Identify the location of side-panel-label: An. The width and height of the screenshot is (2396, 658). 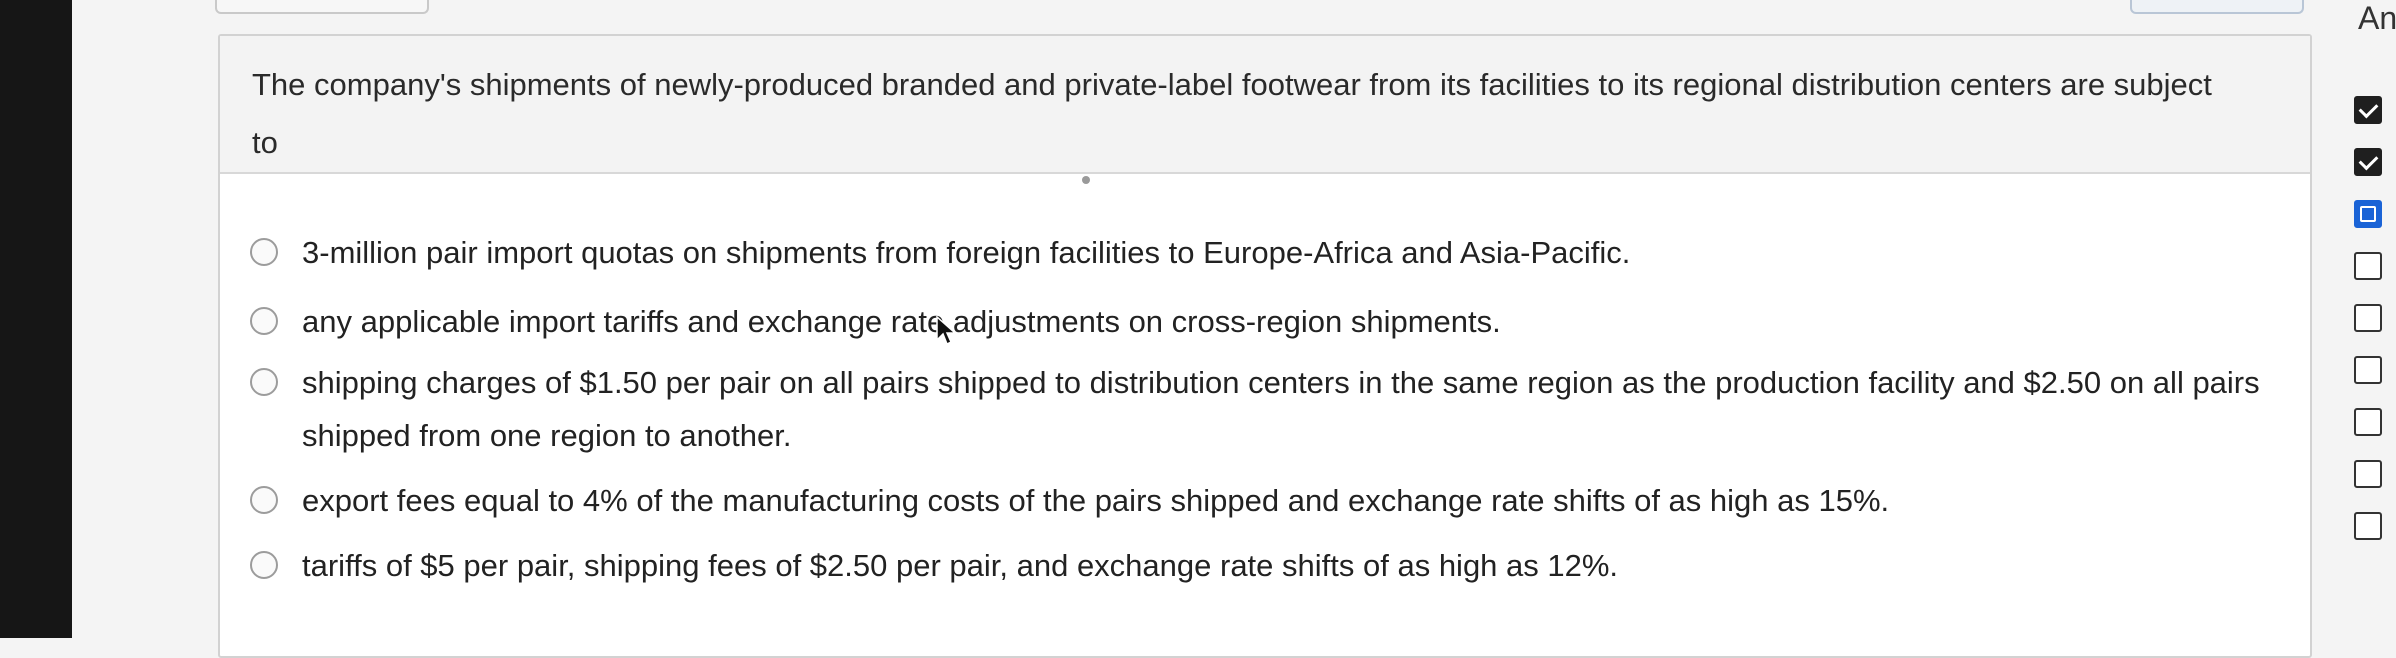
(2377, 18).